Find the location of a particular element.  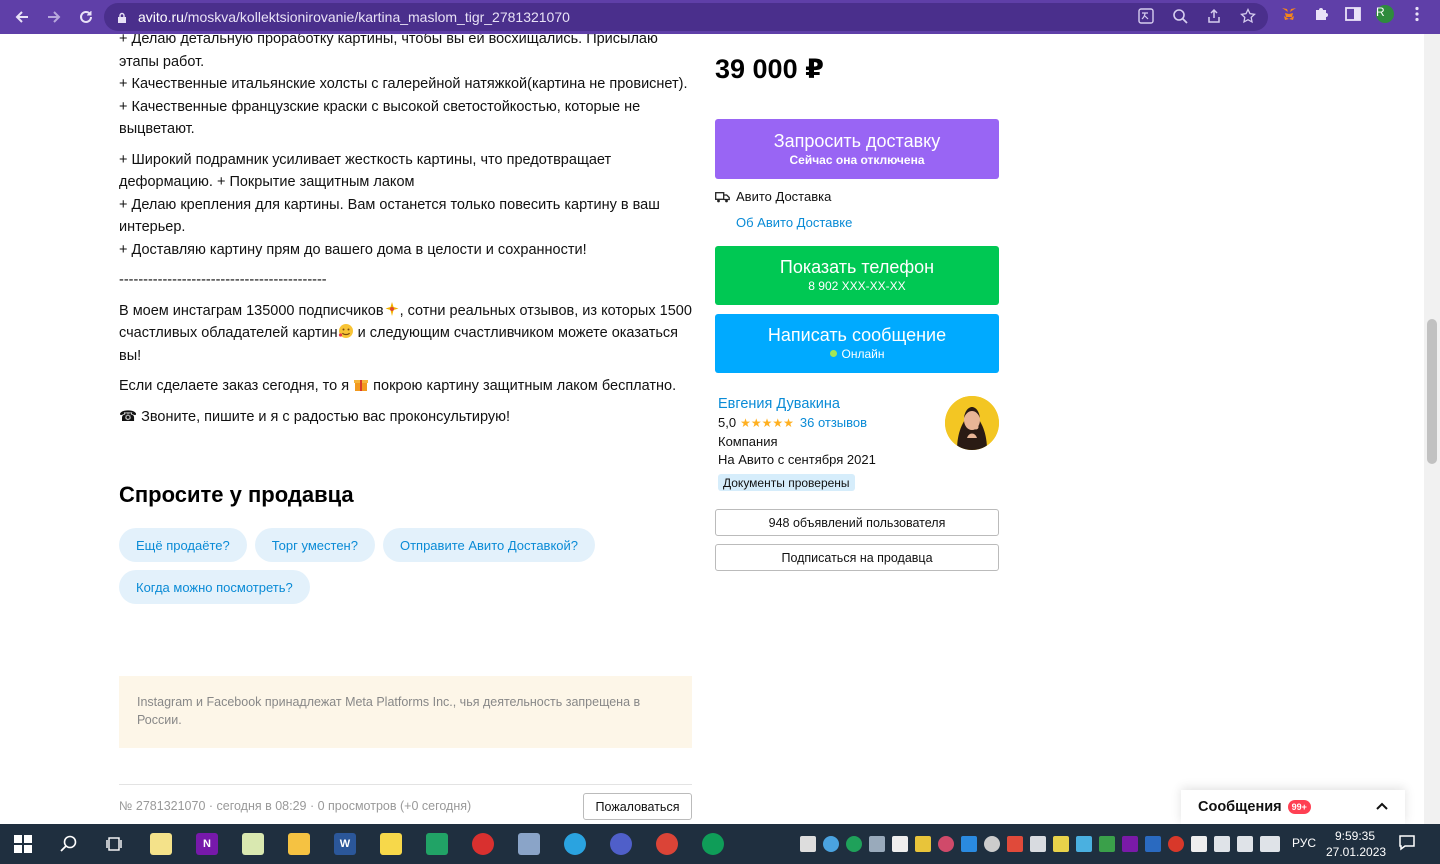

truck-icon is located at coordinates (722, 197).